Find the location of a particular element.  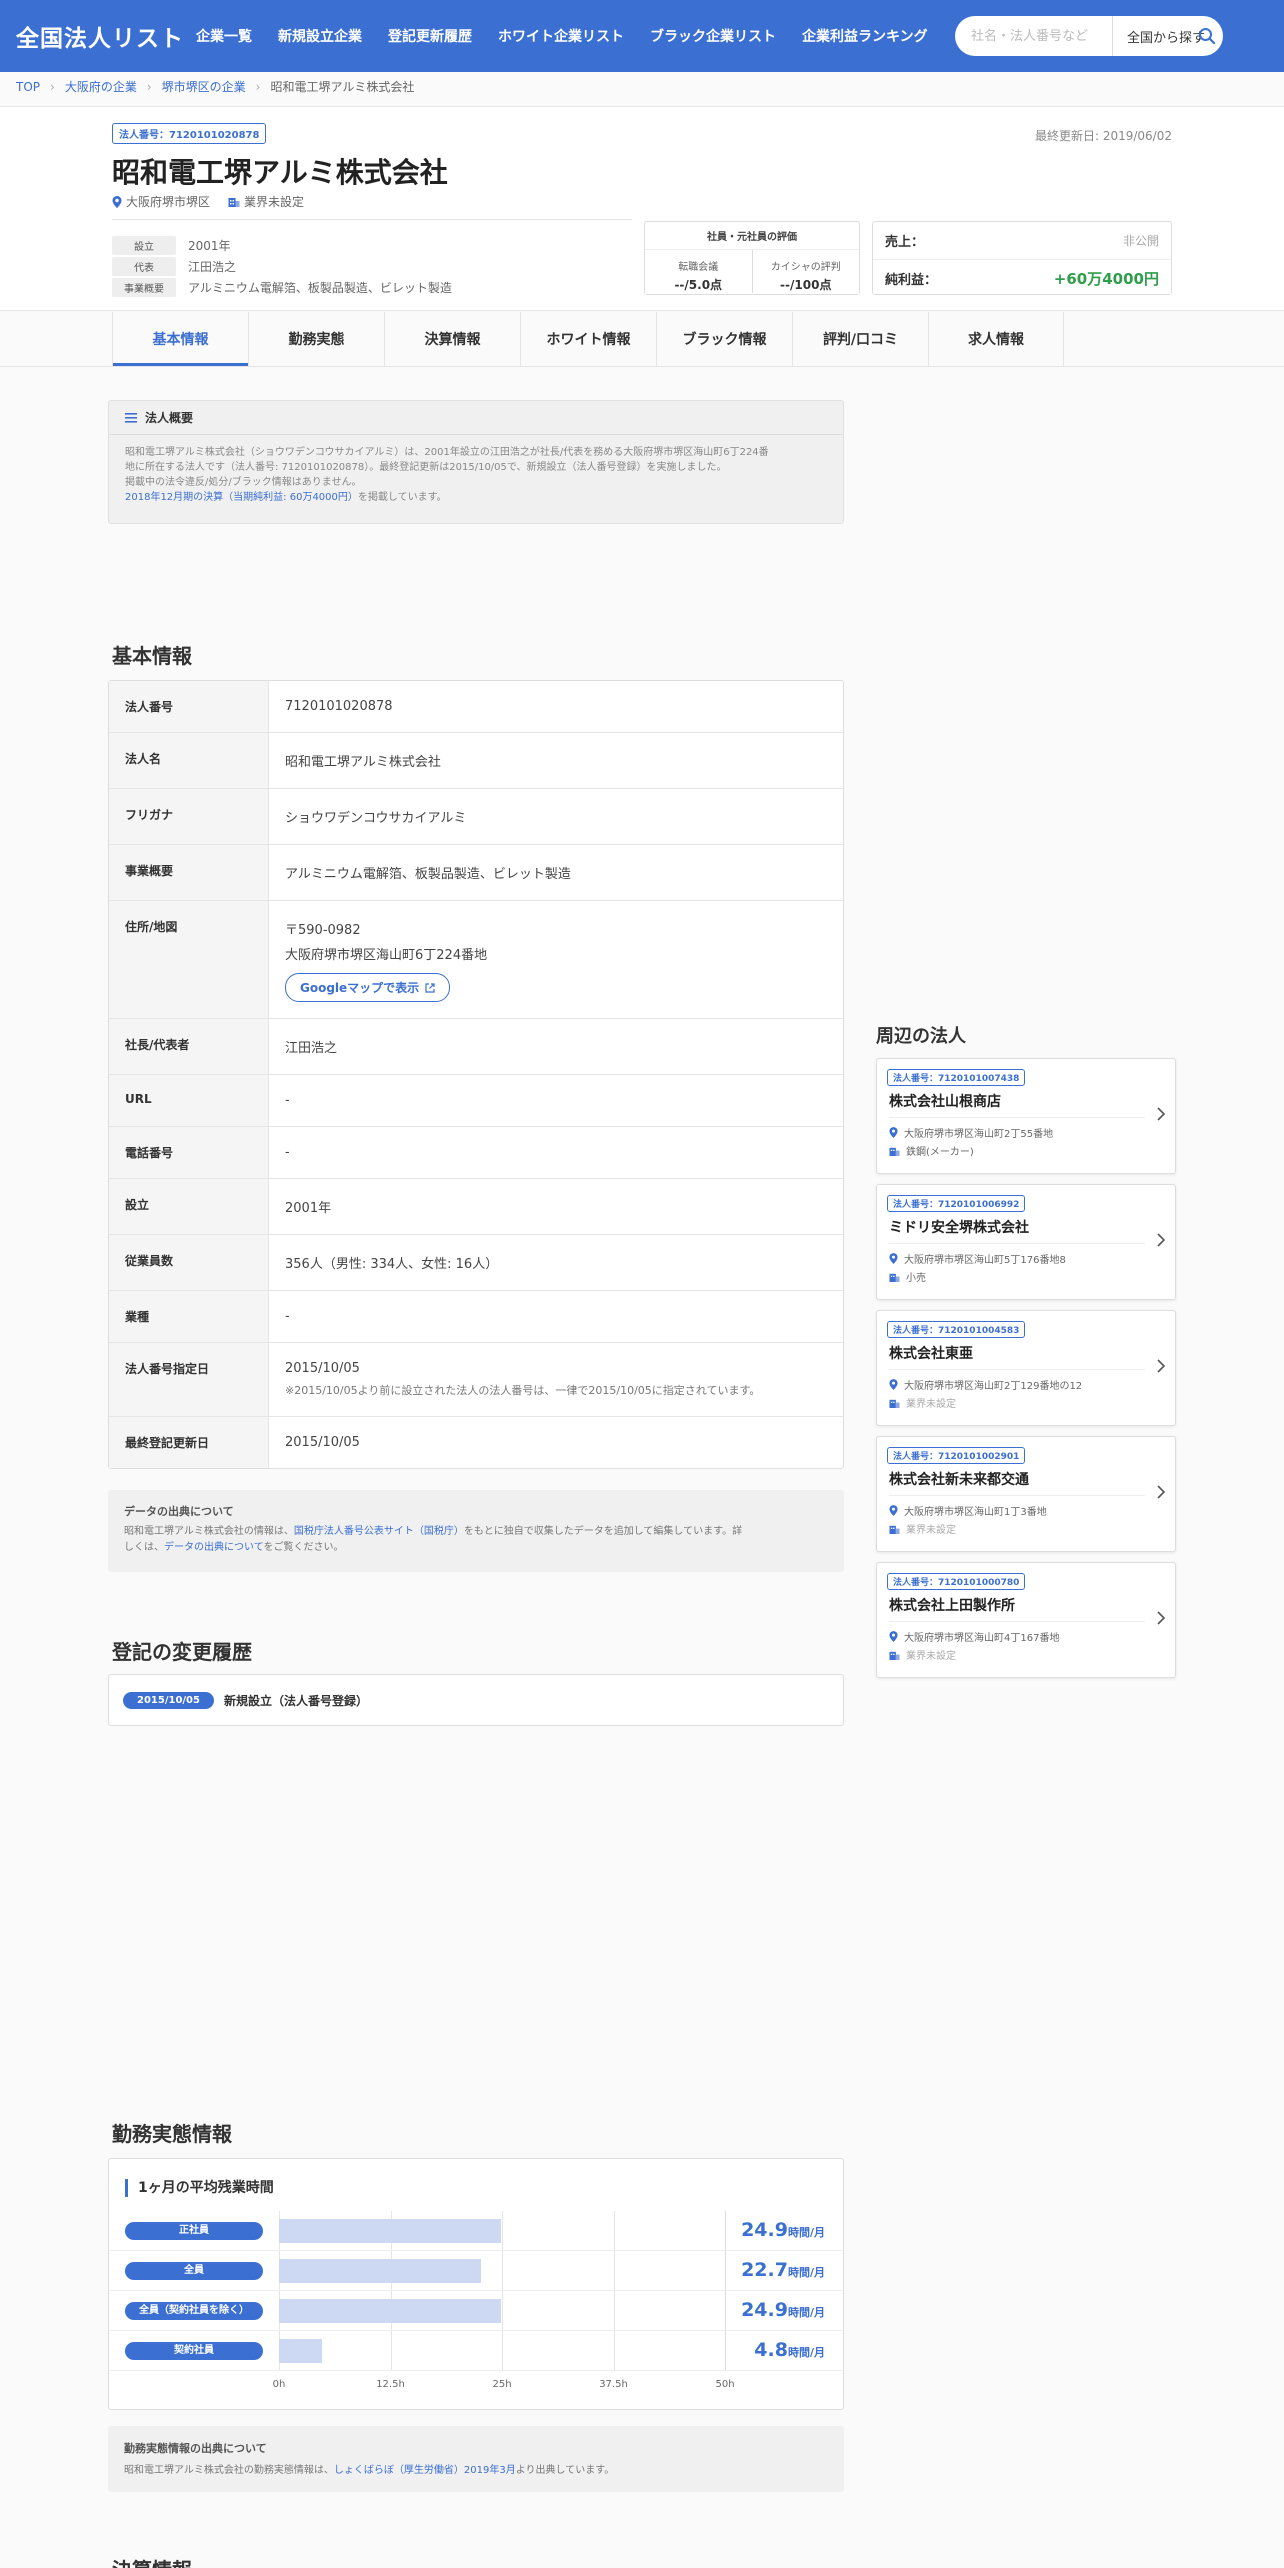

nearby-corp-number: 法人番号：7120101006992 is located at coordinates (956, 1203).